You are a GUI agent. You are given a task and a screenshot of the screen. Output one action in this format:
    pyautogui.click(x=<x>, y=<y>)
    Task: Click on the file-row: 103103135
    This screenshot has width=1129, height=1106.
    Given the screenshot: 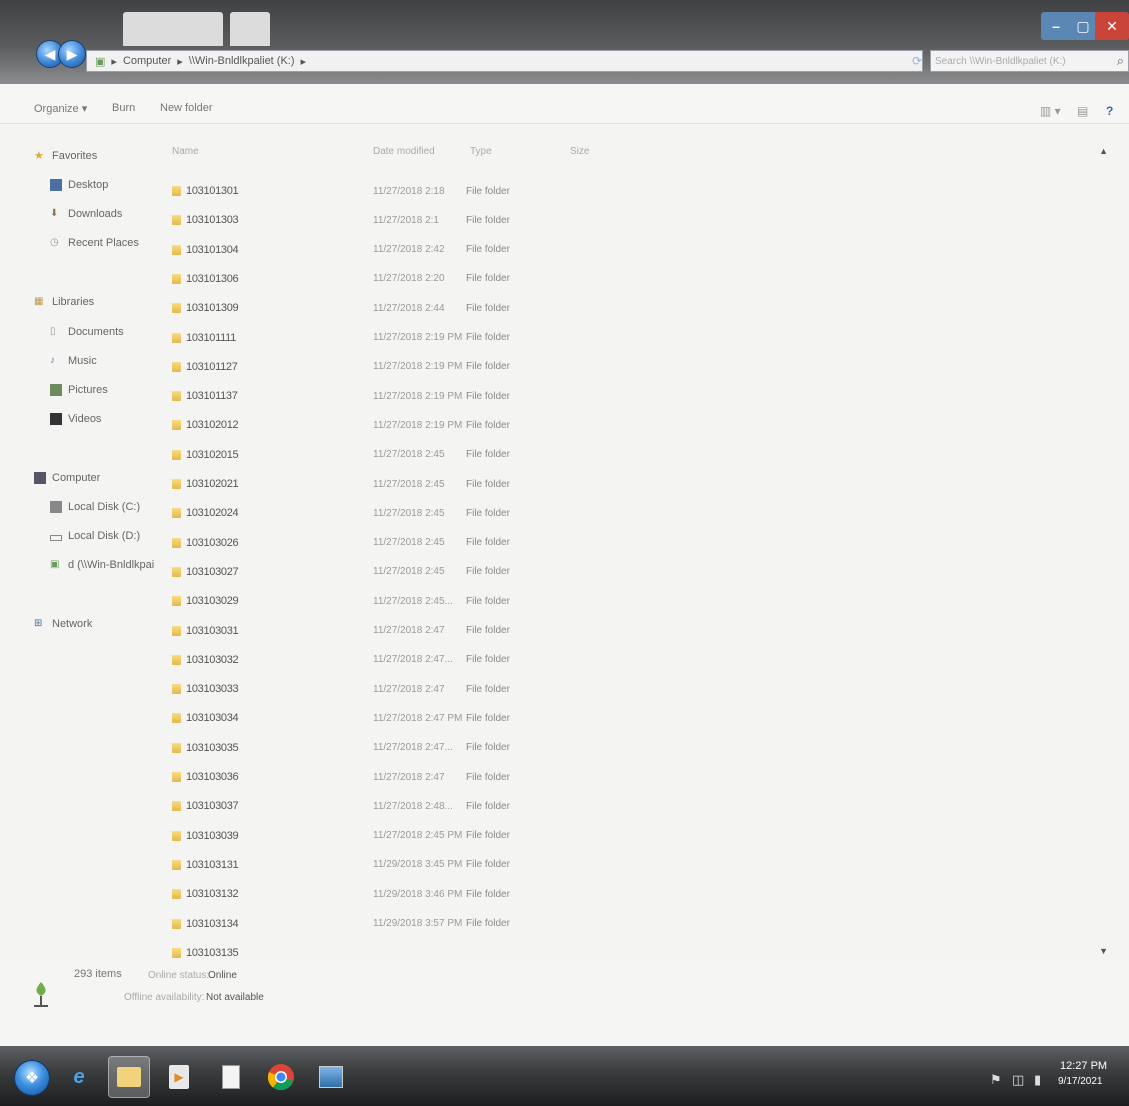 What is the action you would take?
    pyautogui.click(x=358, y=951)
    